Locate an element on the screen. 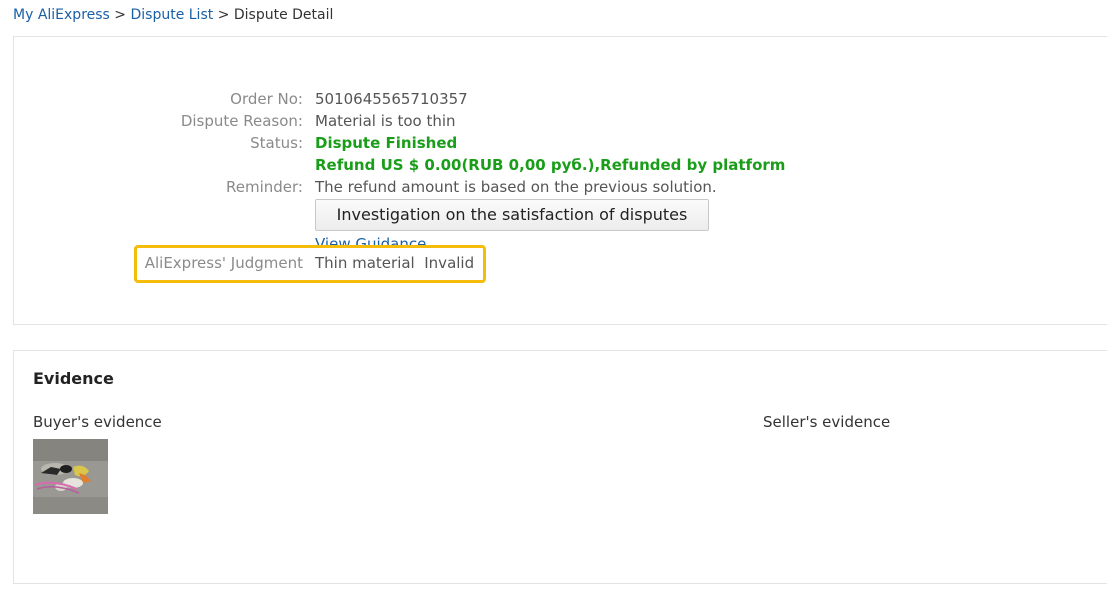 The width and height of the screenshot is (1107, 589). buyer-evidence-image is located at coordinates (70, 476).